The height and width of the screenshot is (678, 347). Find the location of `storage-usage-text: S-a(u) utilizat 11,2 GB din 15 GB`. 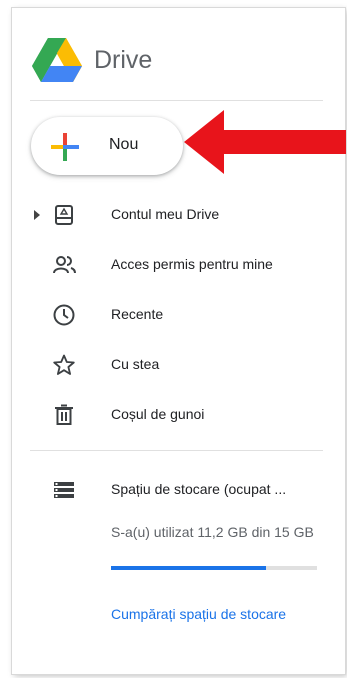

storage-usage-text: S-a(u) utilizat 11,2 GB din 15 GB is located at coordinates (212, 532).